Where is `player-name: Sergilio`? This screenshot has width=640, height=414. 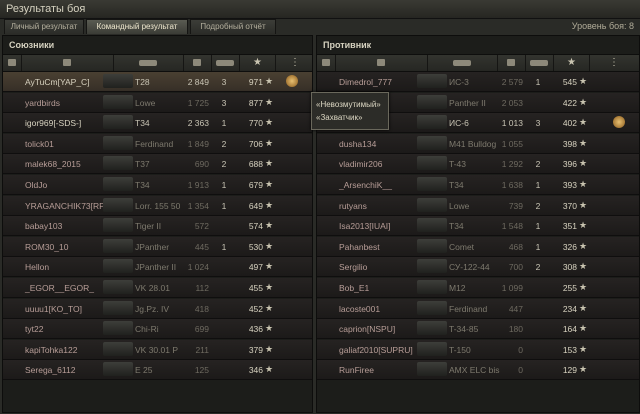 player-name: Sergilio is located at coordinates (353, 267).